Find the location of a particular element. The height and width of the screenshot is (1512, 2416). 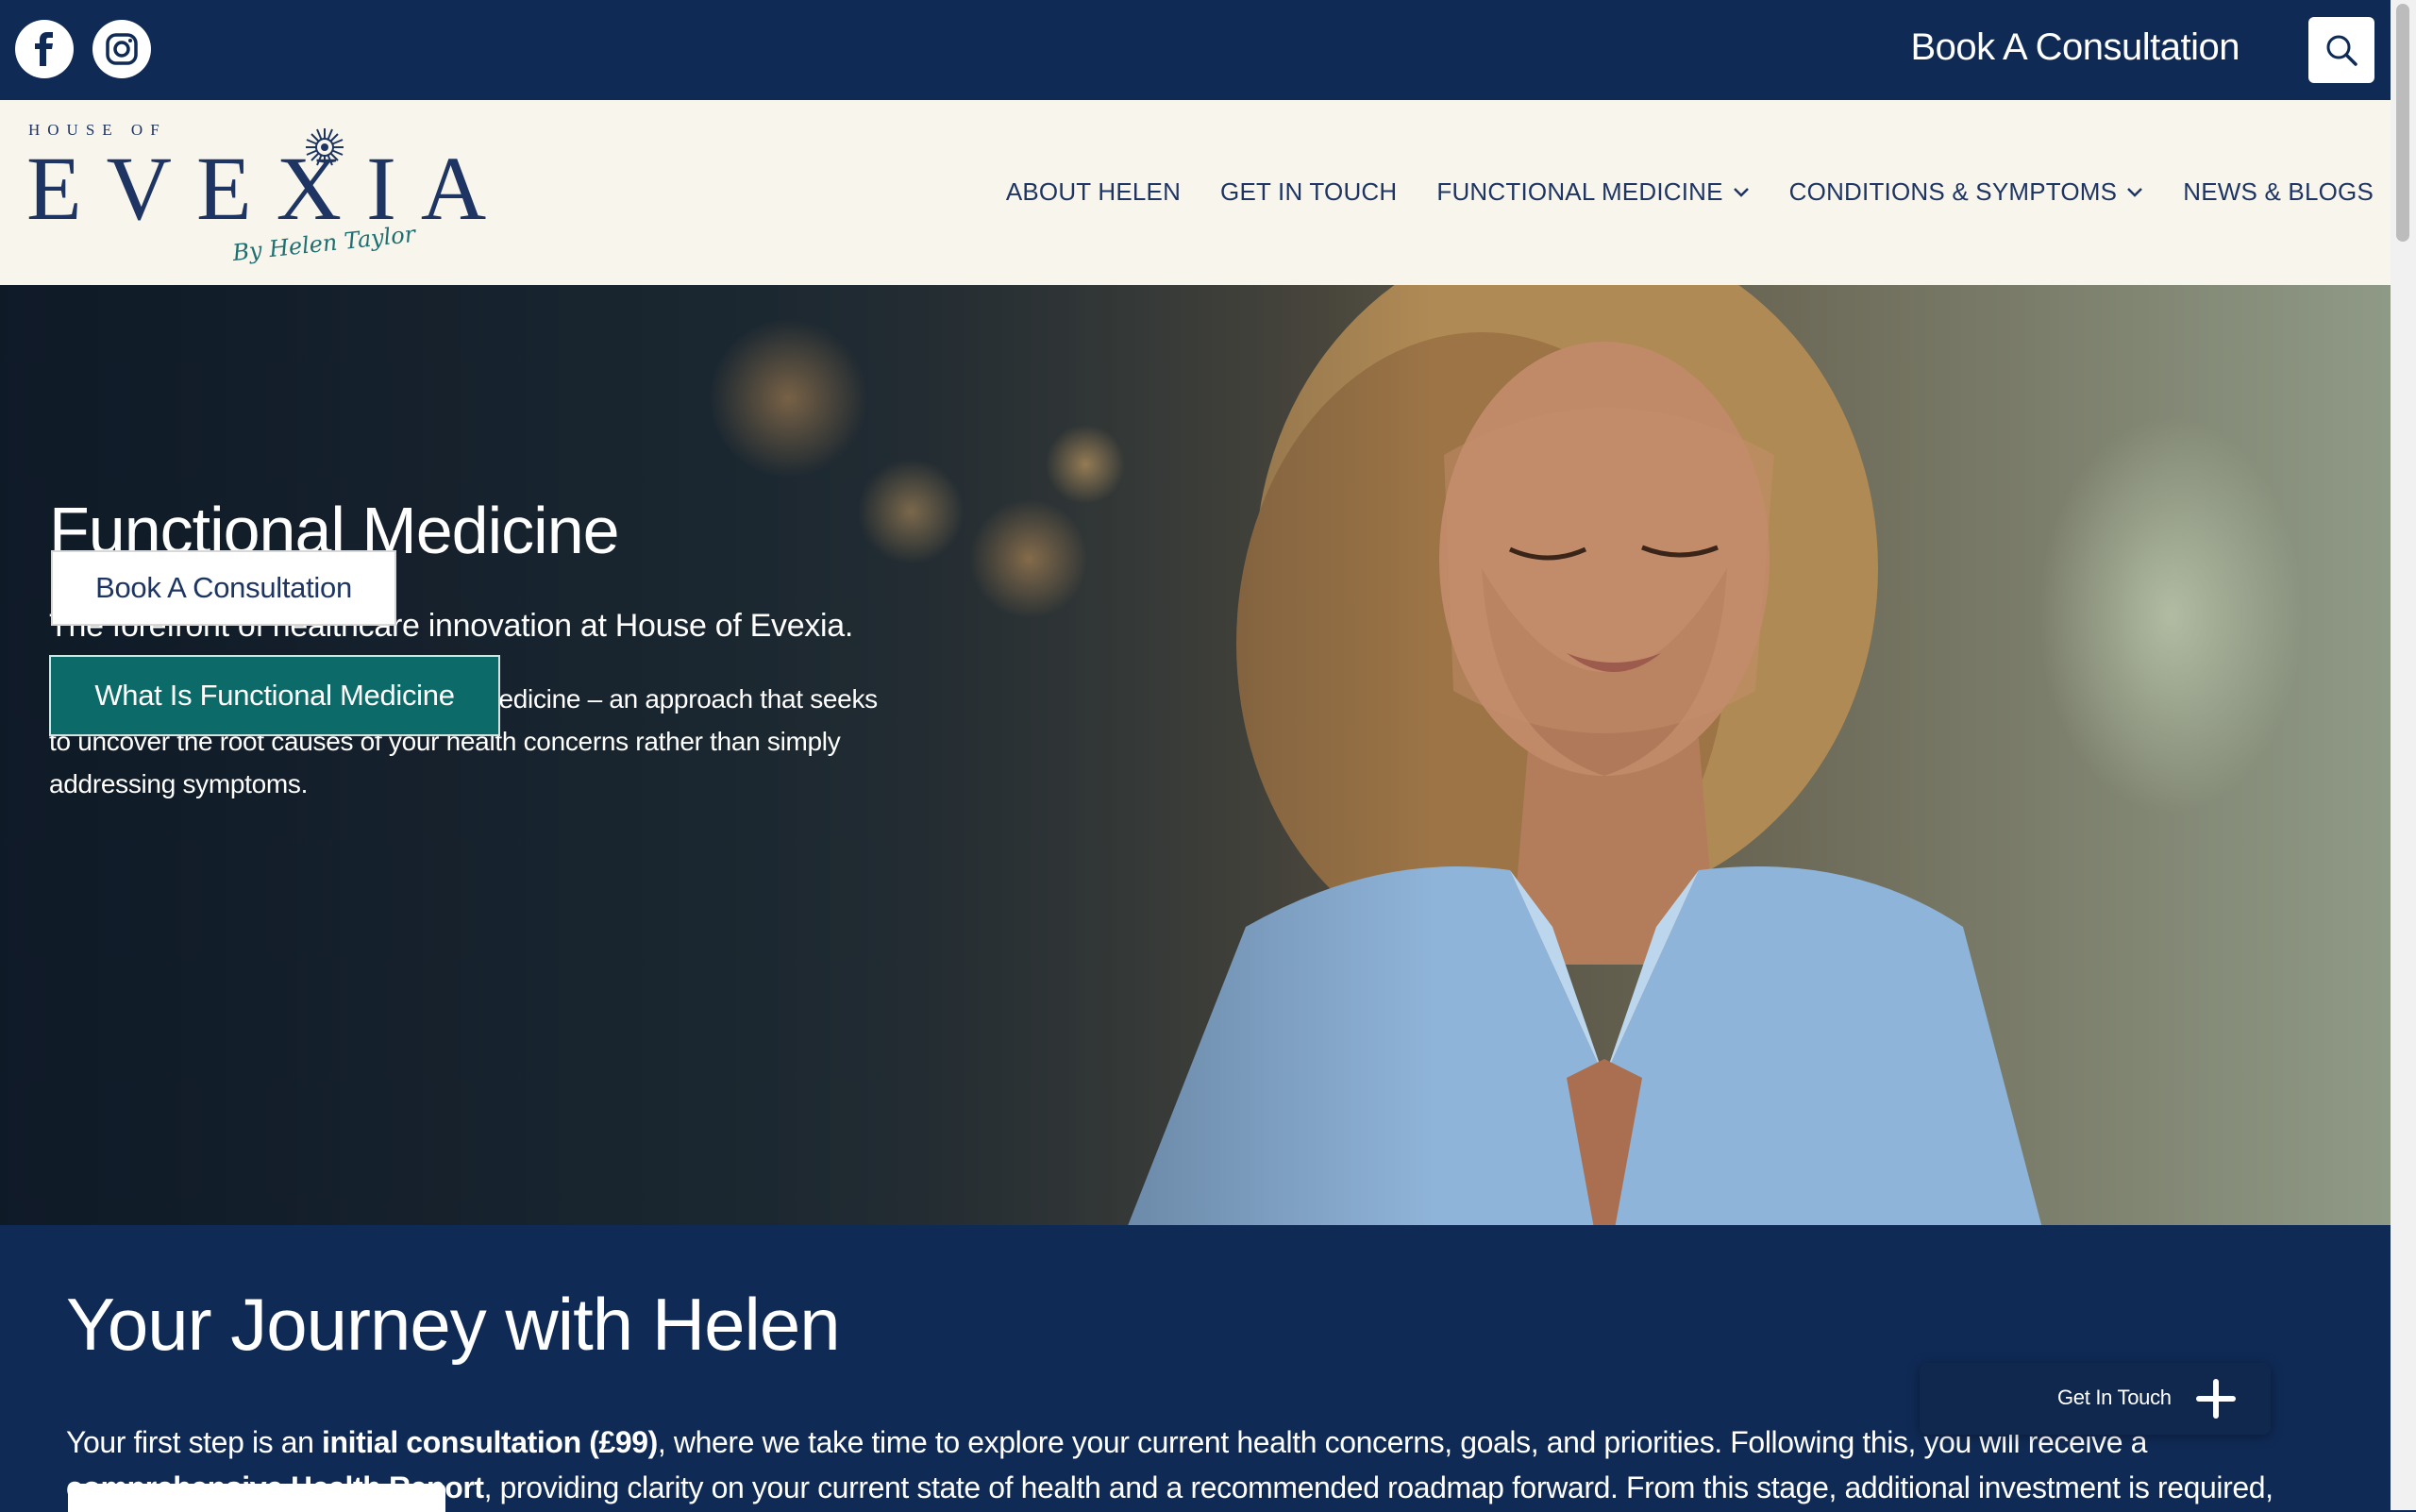

search-icon is located at coordinates (2341, 50).